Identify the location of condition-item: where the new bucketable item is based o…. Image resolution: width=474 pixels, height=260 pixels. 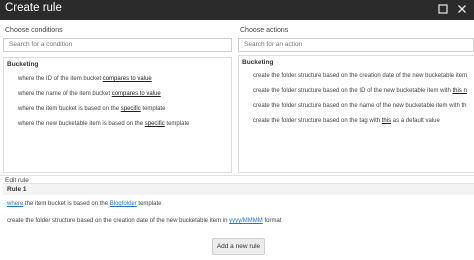
(103, 124).